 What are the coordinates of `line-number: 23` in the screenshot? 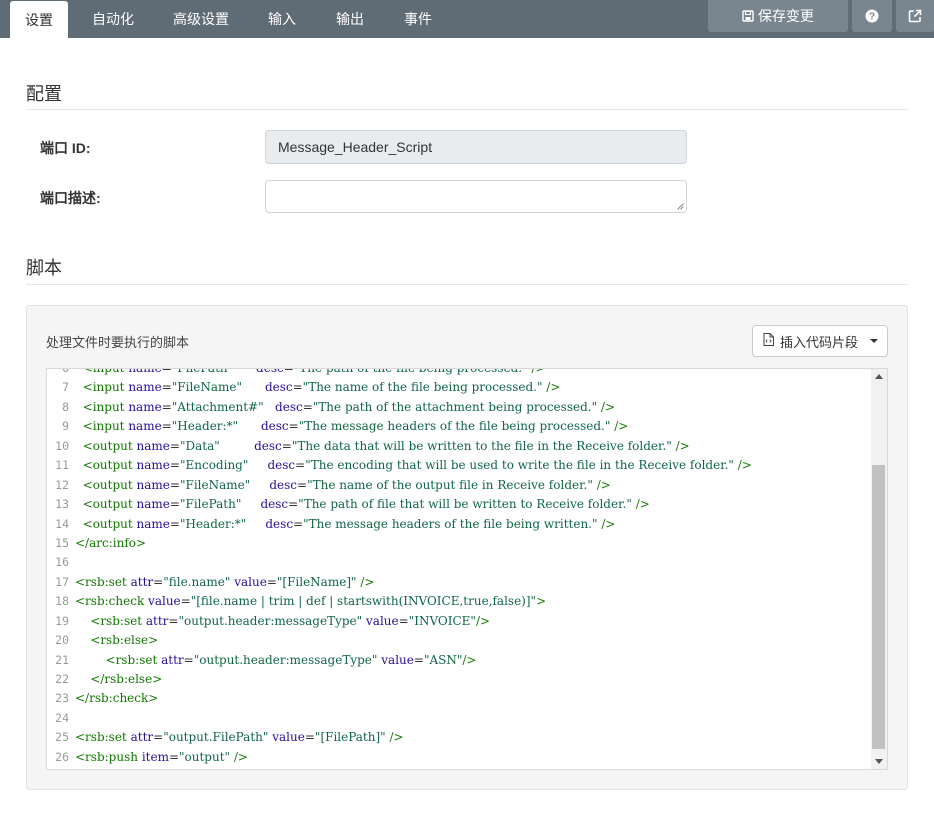 It's located at (62, 698).